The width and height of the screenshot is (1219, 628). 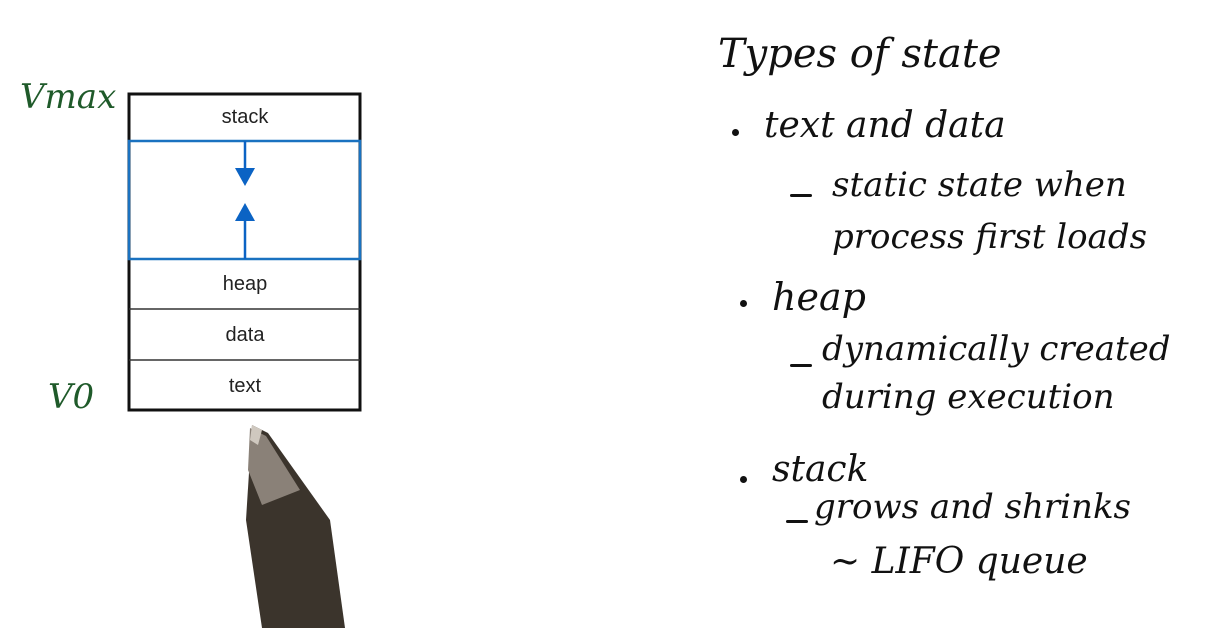 What do you see at coordinates (245, 386) in the screenshot?
I see `segment-label-text: text` at bounding box center [245, 386].